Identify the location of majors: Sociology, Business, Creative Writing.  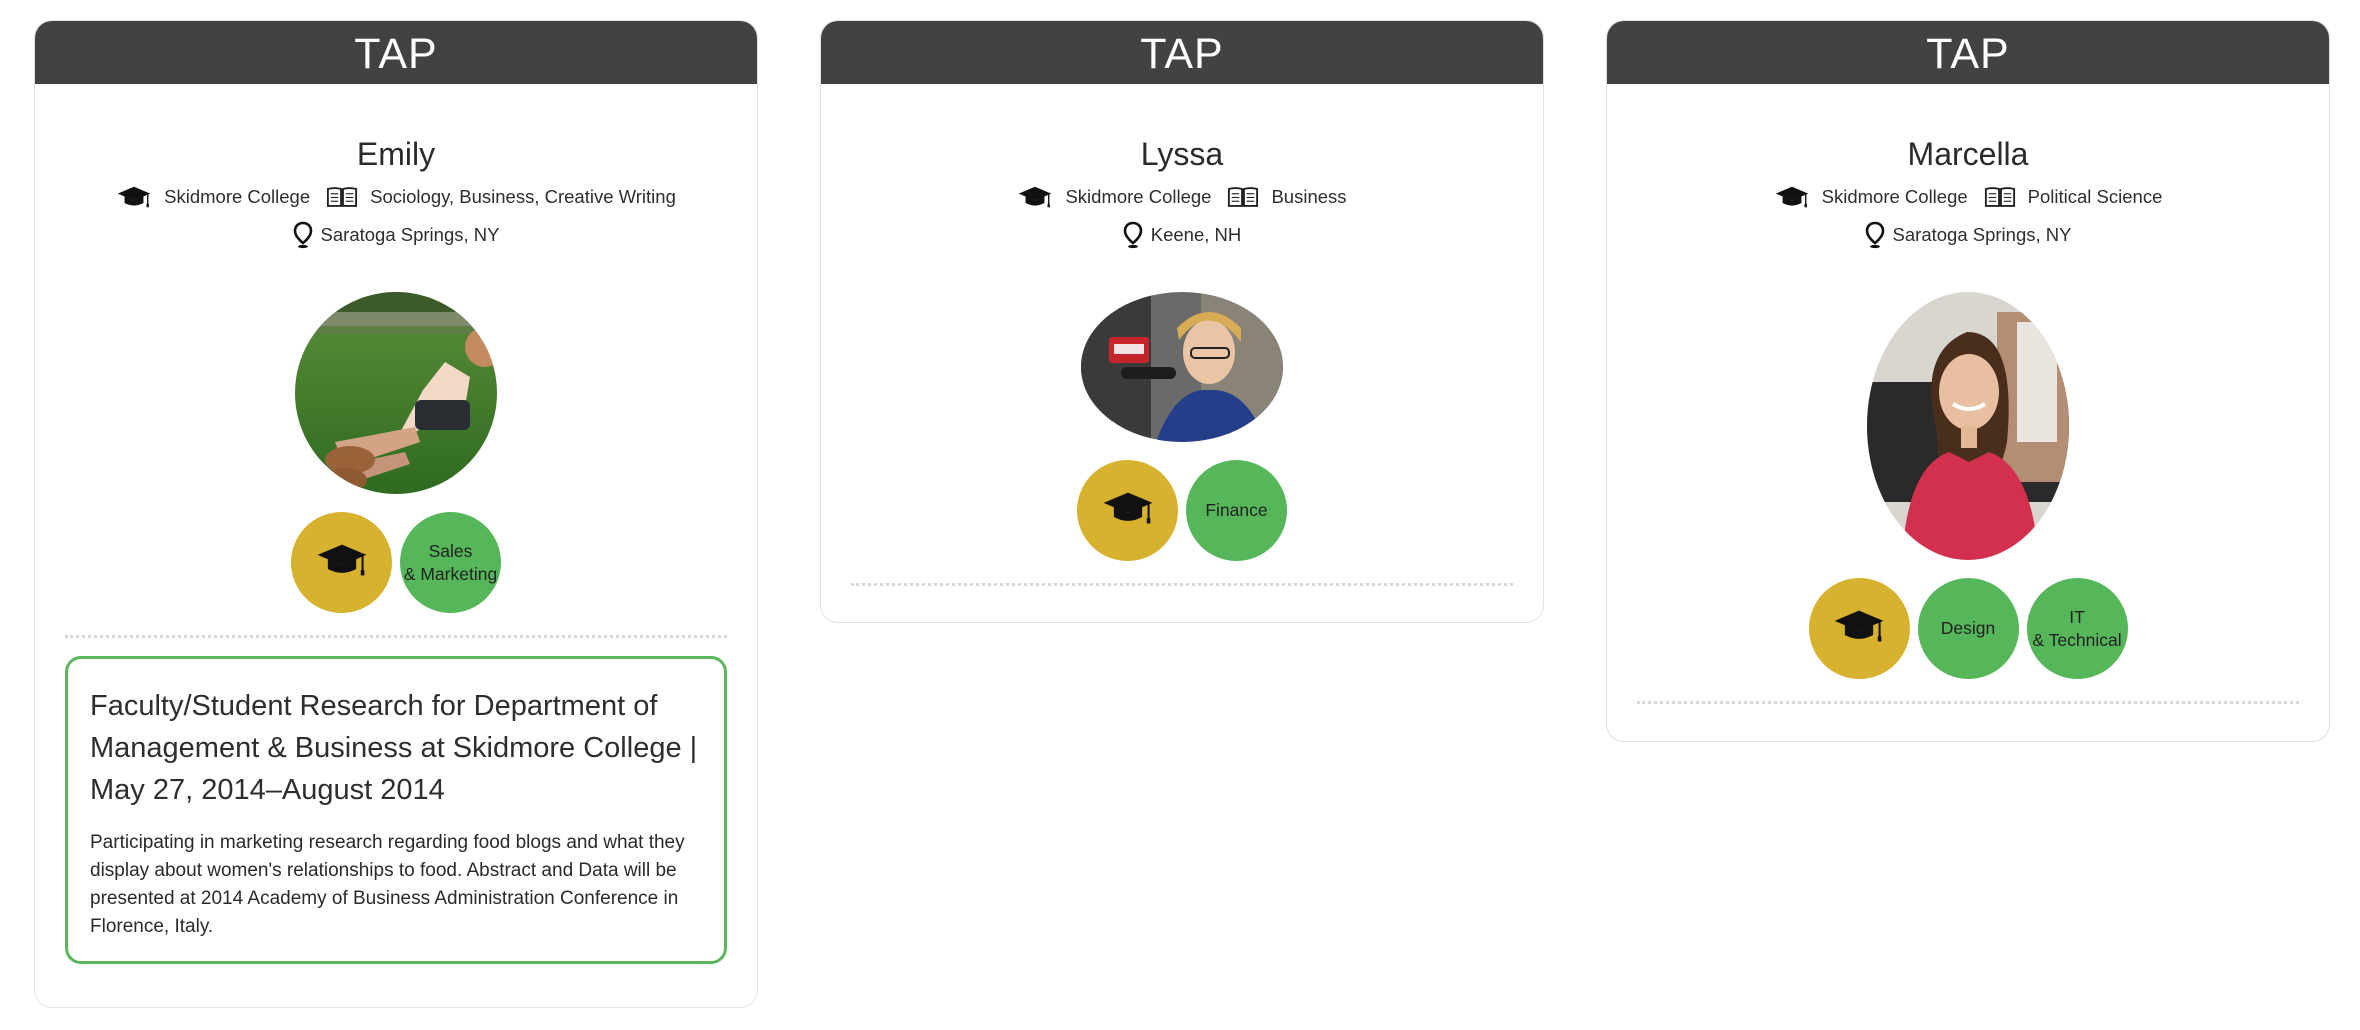
(523, 196).